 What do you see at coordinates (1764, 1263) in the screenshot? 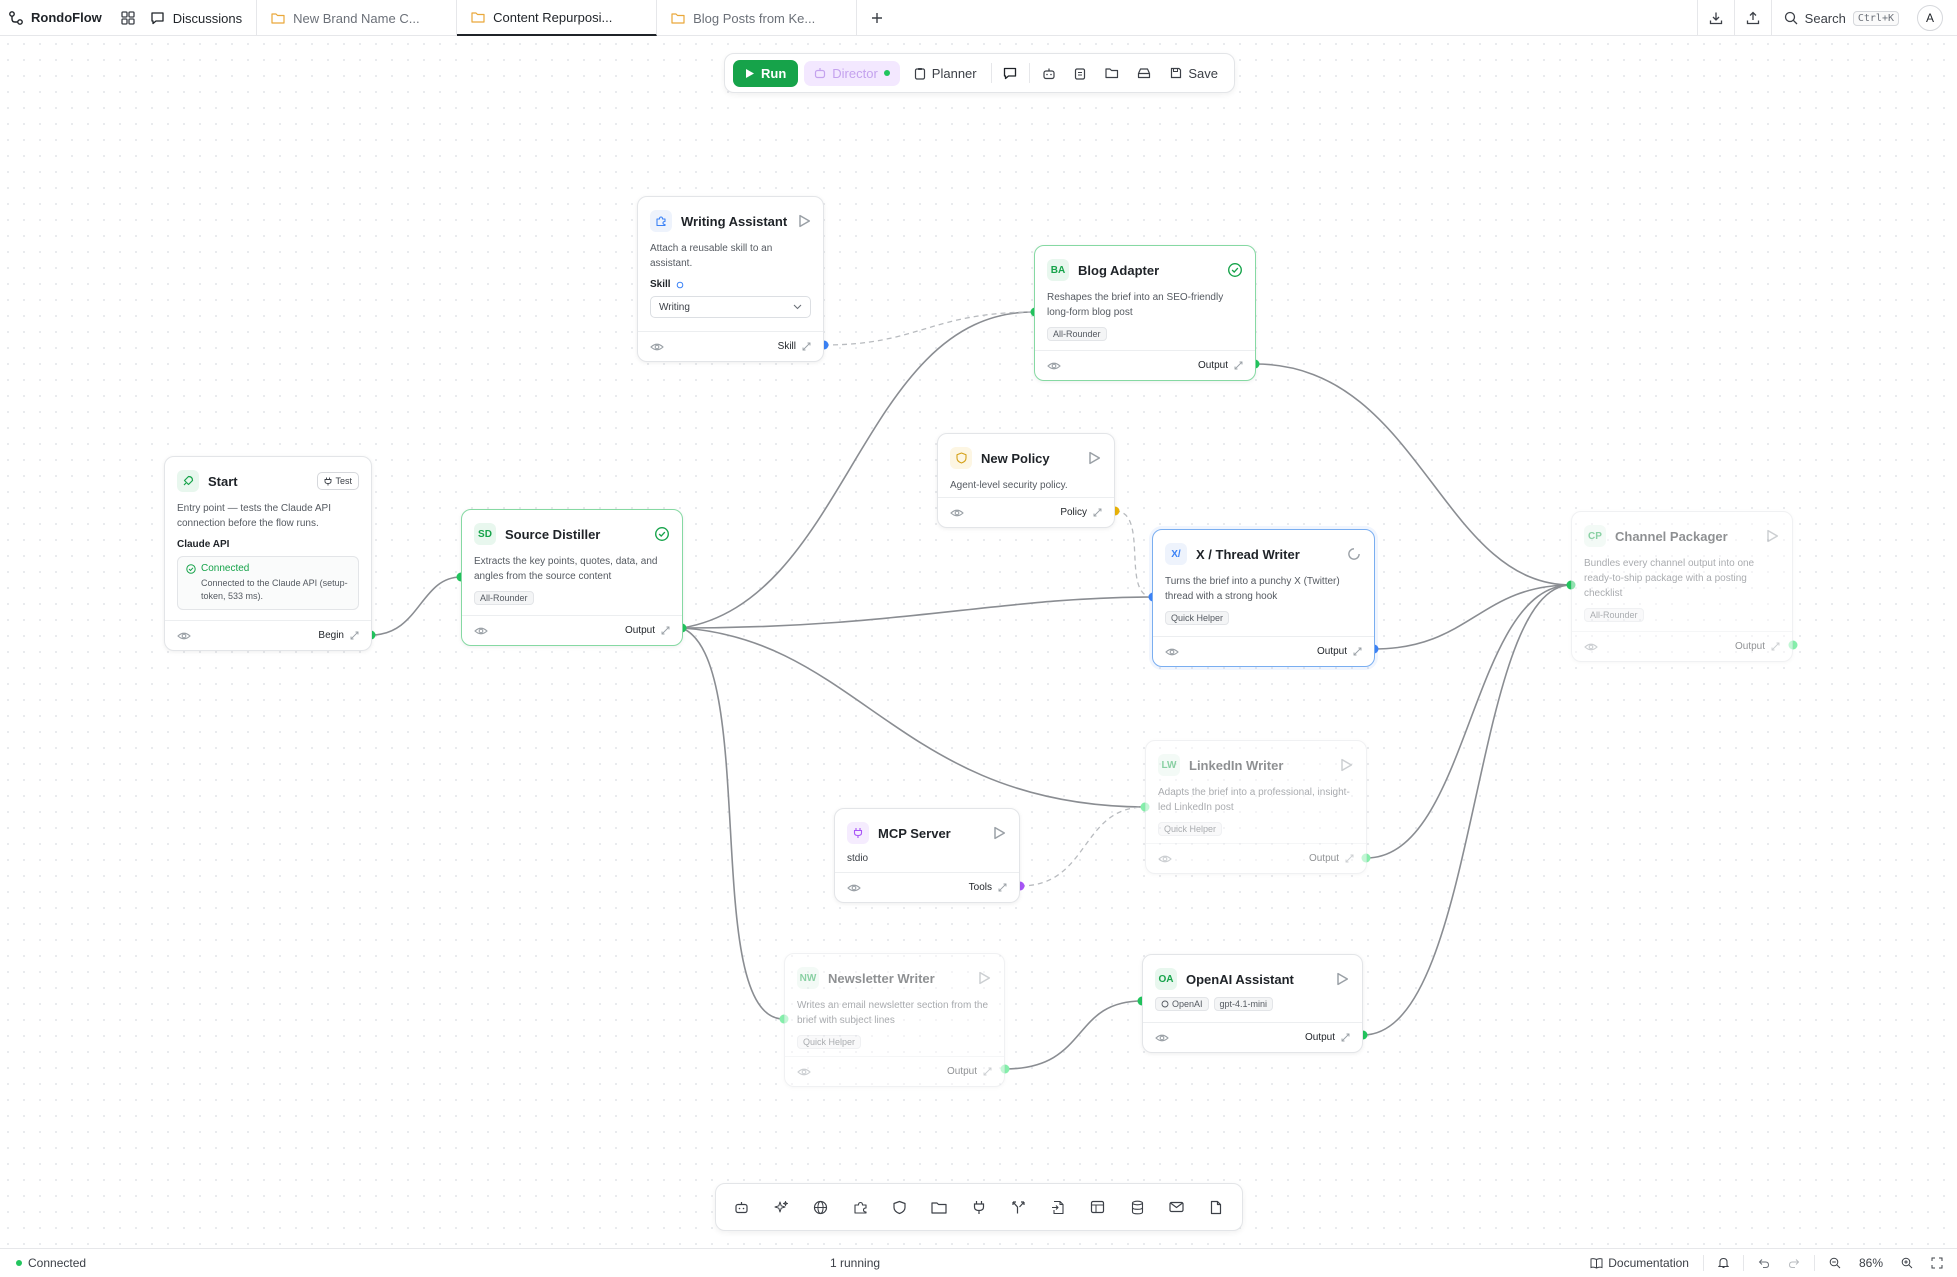
I see `undo-button` at bounding box center [1764, 1263].